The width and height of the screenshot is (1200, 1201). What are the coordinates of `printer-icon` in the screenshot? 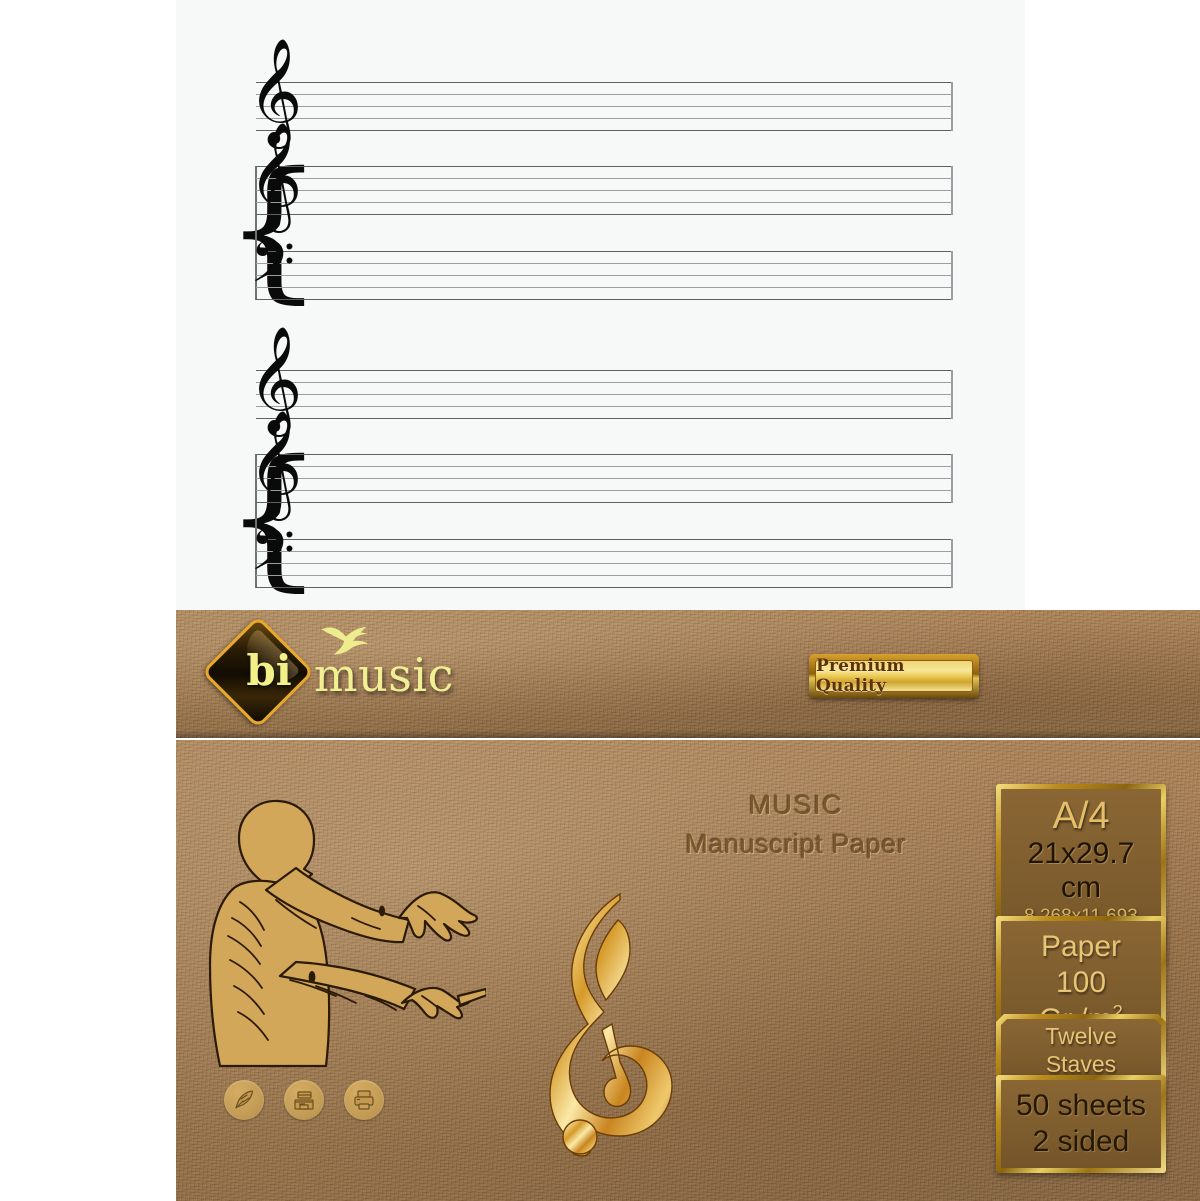 It's located at (364, 1100).